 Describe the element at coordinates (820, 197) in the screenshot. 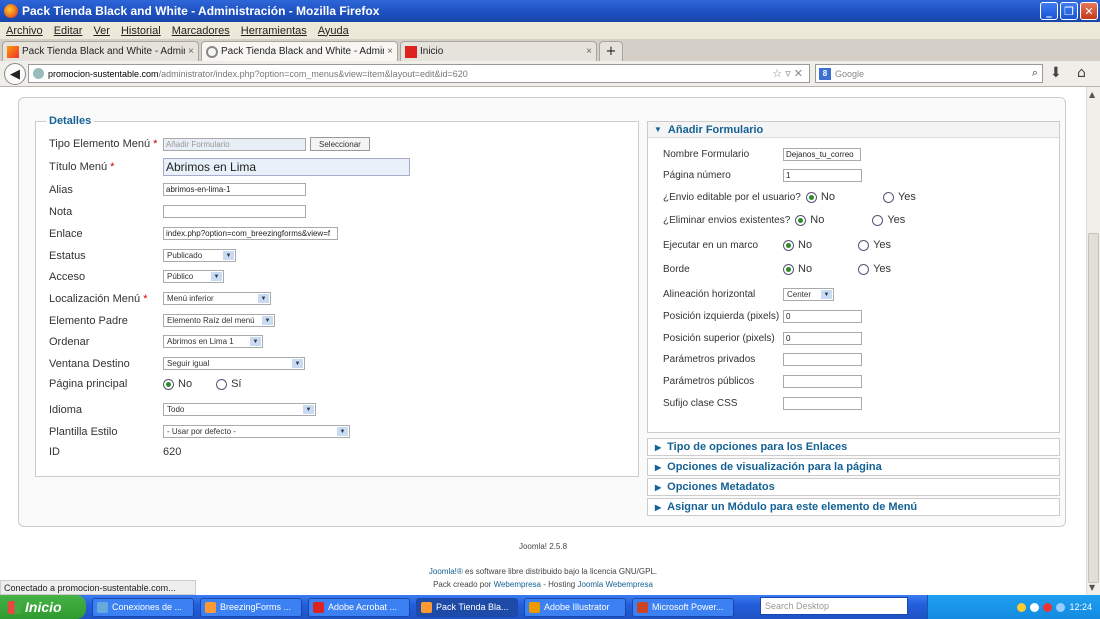

I see `envio-no-radio: No` at that location.